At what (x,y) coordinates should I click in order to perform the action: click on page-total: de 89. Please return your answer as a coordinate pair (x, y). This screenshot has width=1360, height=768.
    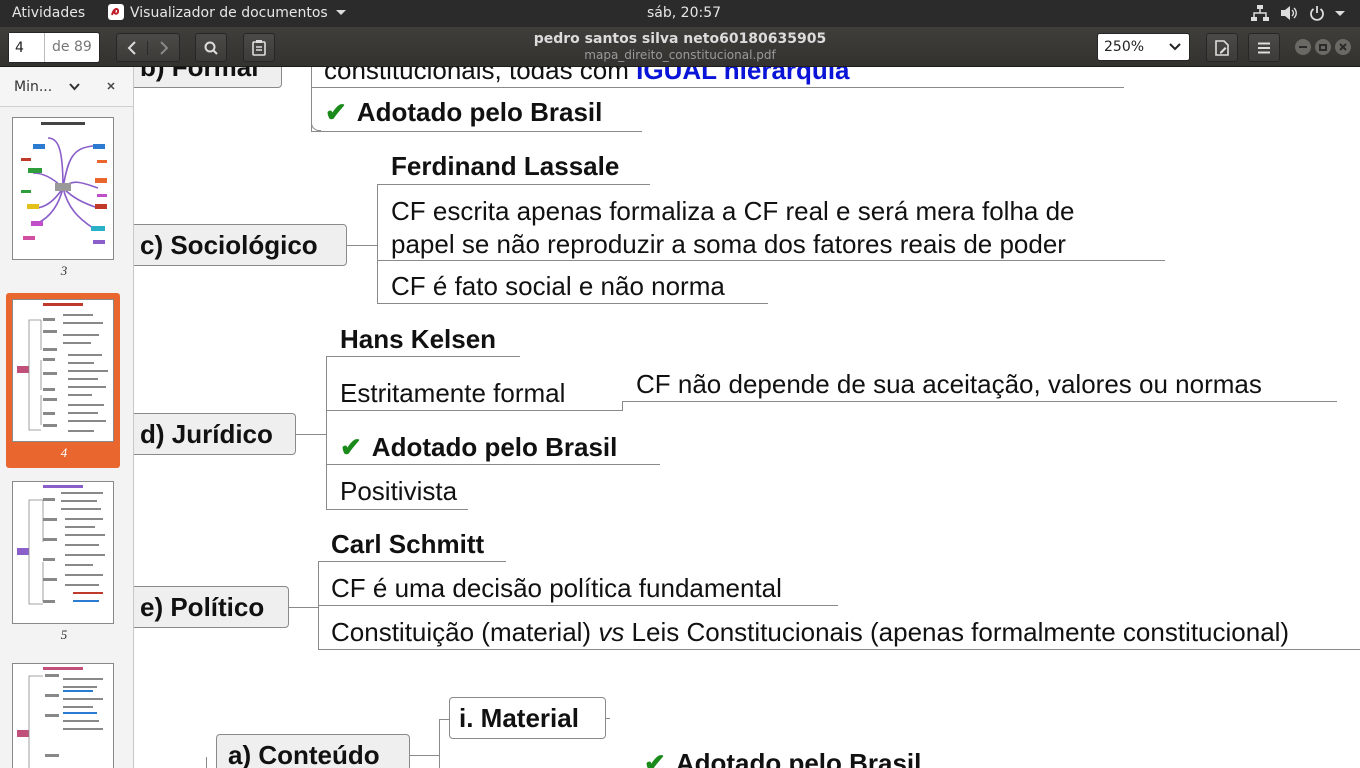
    Looking at the image, I should click on (72, 47).